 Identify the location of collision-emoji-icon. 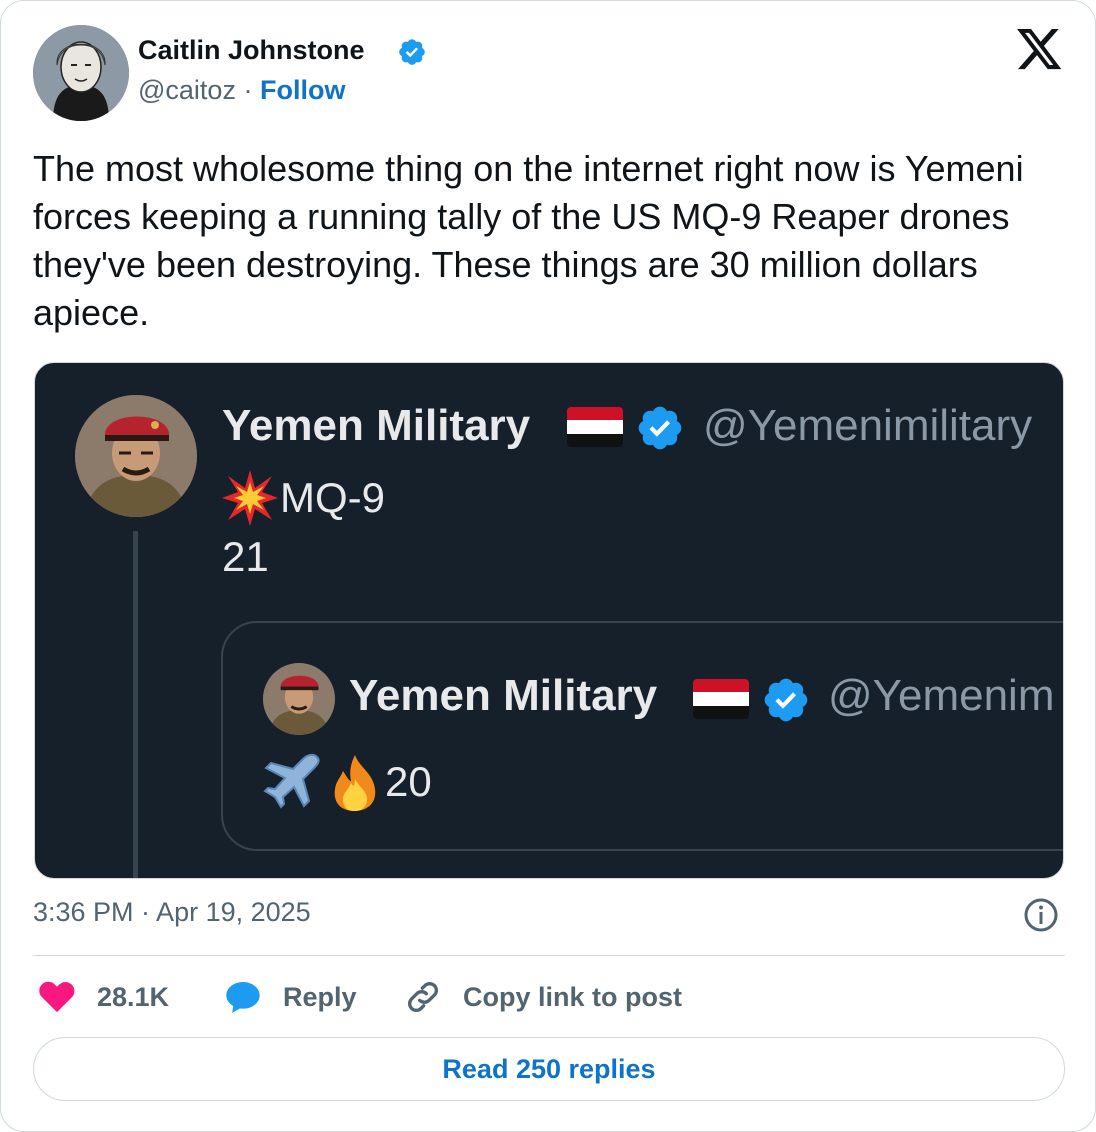
(250, 498).